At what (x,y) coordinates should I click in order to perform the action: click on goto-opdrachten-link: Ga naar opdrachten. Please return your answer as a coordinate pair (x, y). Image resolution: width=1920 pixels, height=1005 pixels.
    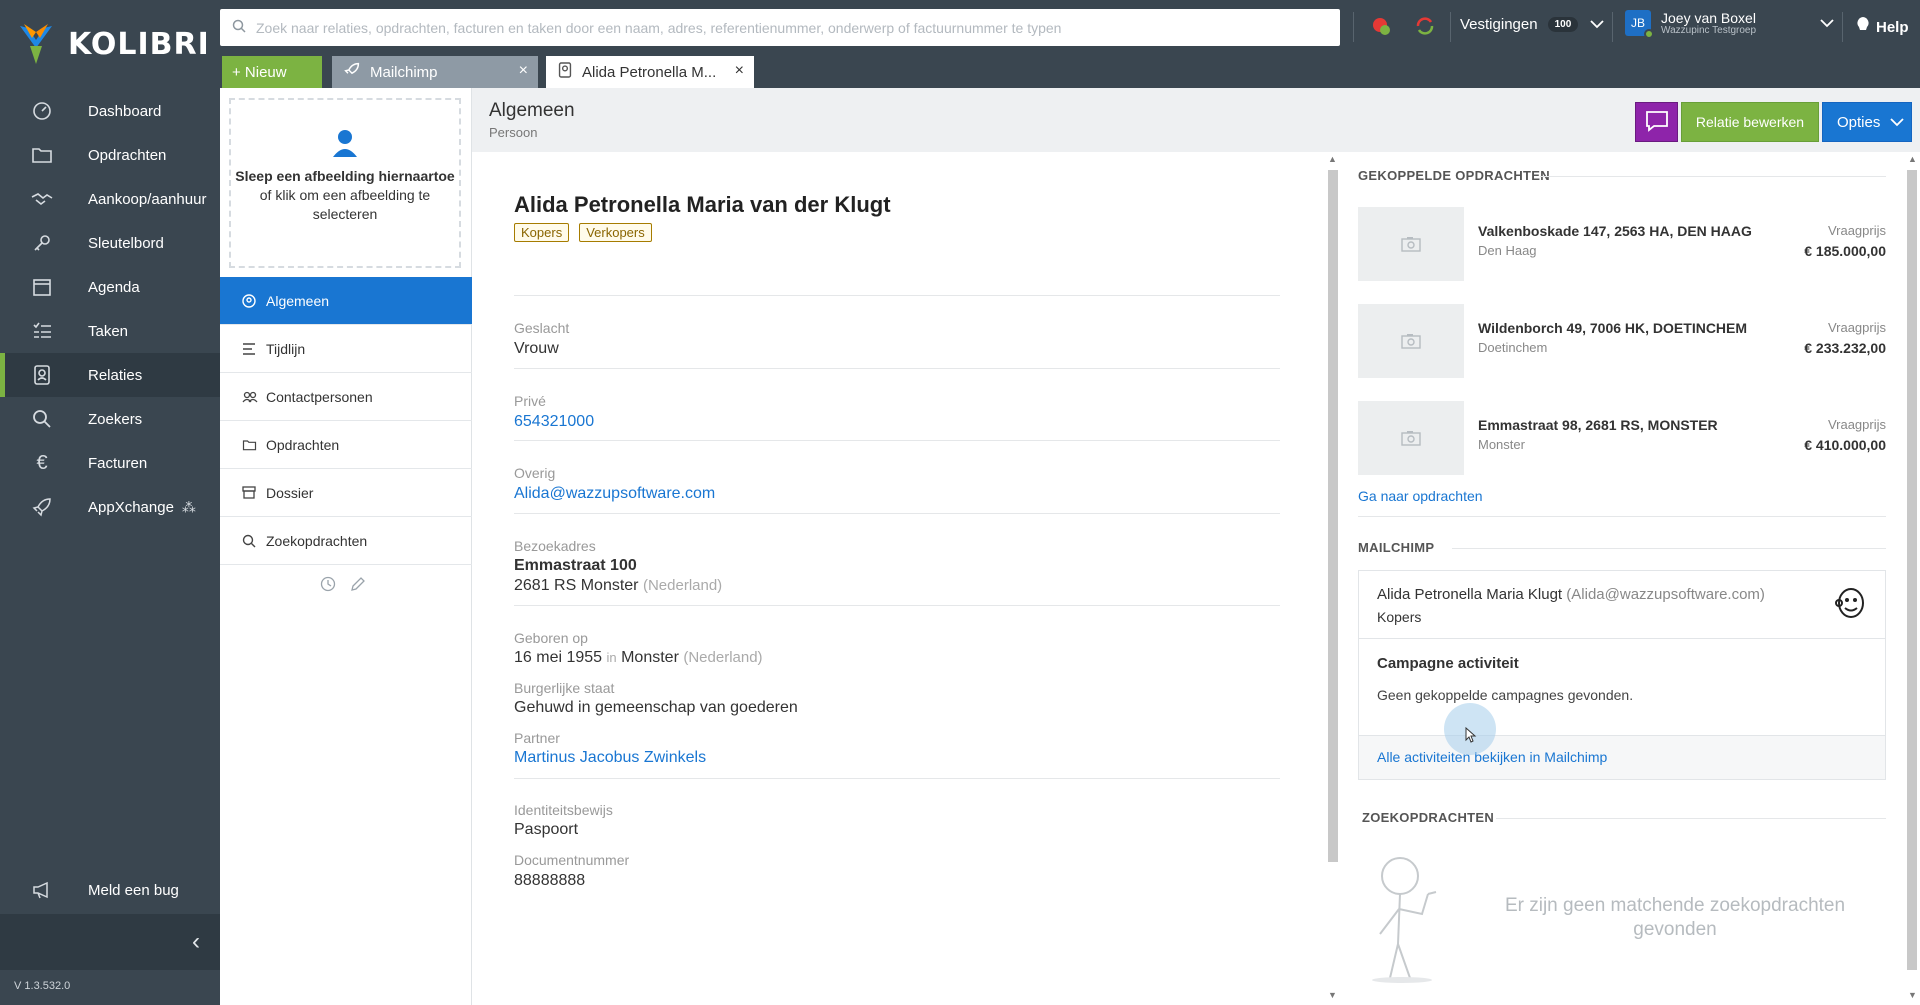
    Looking at the image, I should click on (1420, 496).